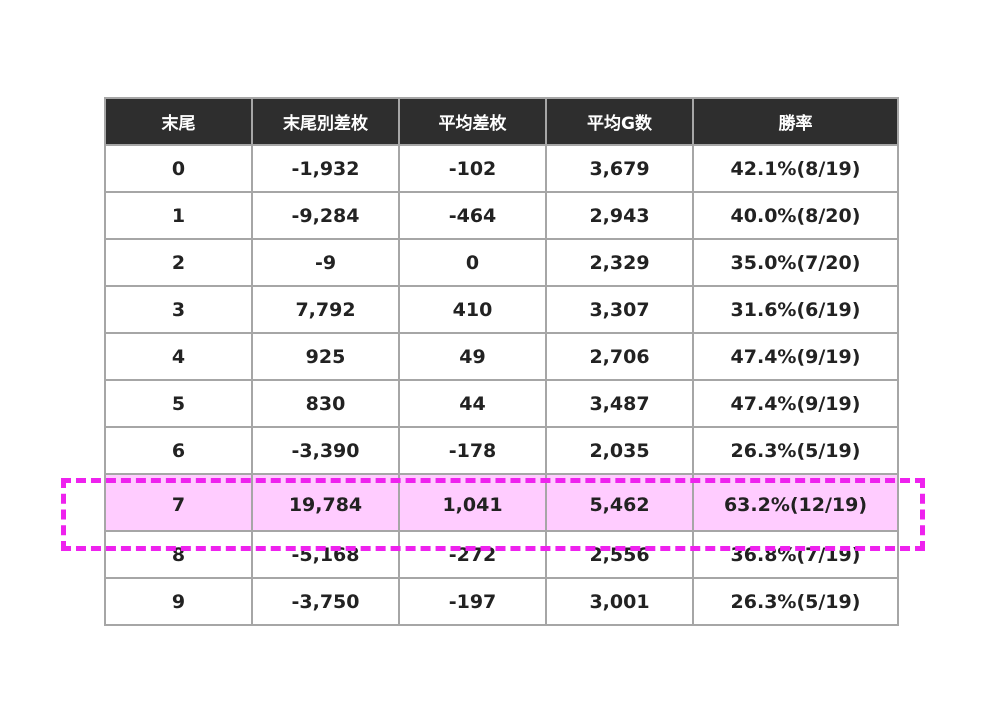  Describe the element at coordinates (325, 554) in the screenshot. I see `cell-total-diff: -5,168` at that location.